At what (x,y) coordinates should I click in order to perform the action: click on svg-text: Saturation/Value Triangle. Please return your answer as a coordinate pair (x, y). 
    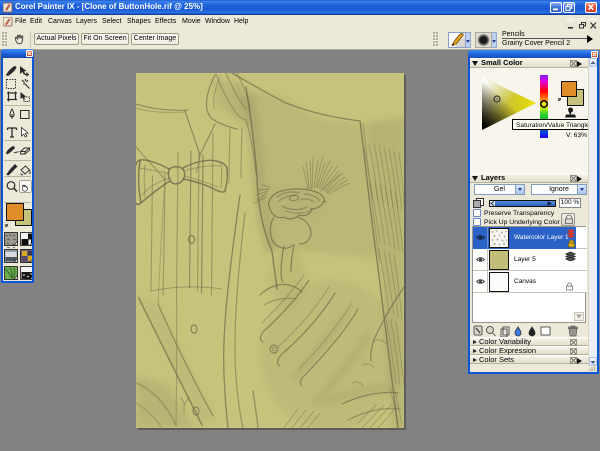
    Looking at the image, I should click on (552, 125).